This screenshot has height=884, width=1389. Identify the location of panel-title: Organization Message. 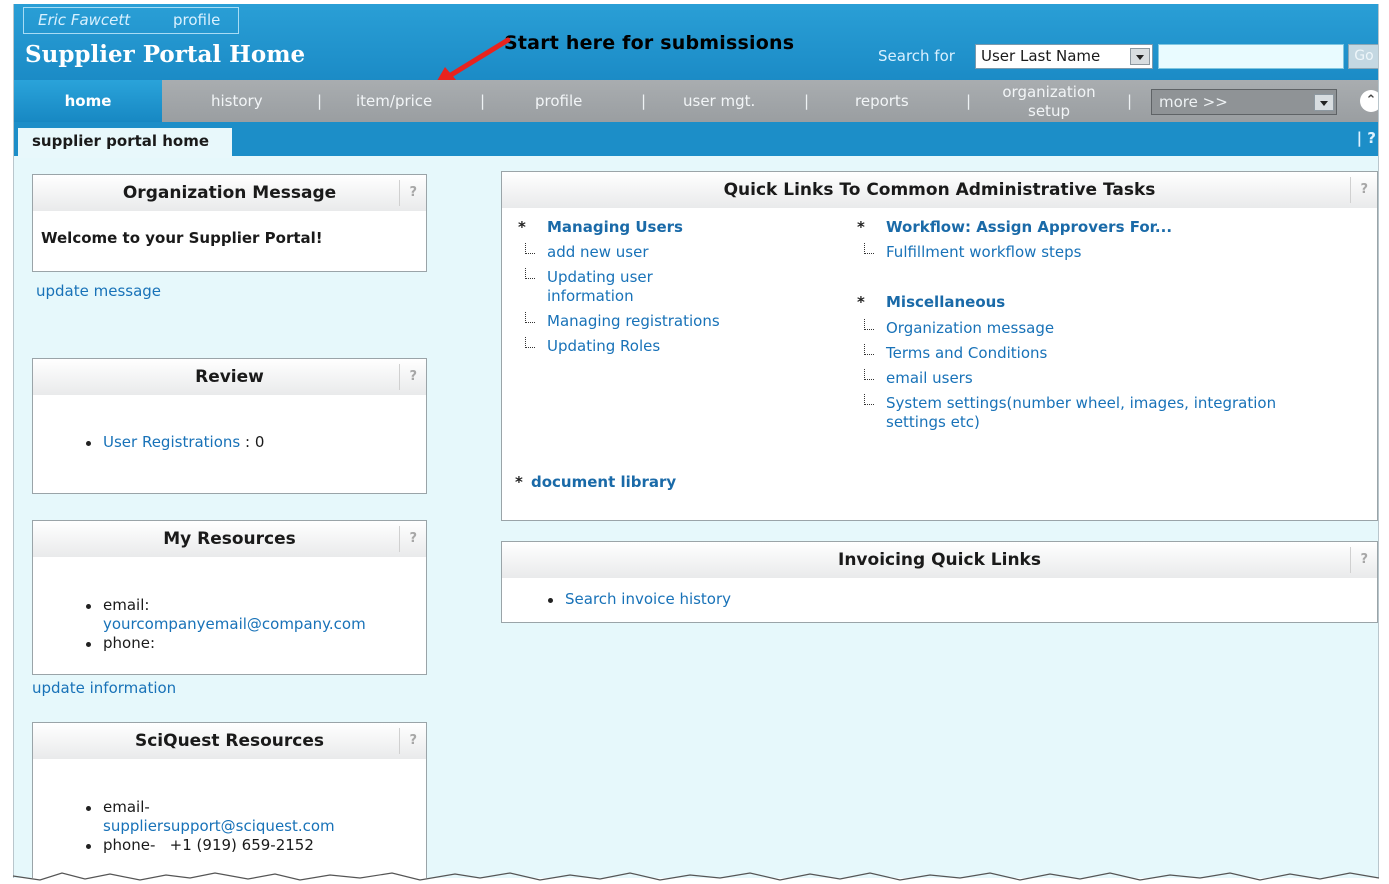
(229, 193).